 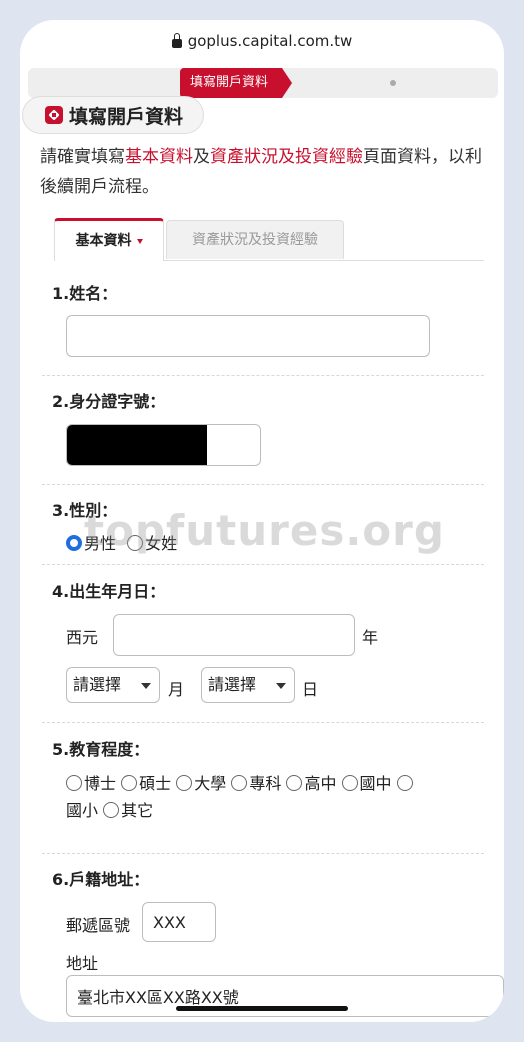 I want to click on birth-month-select: 請選擇, so click(x=113, y=685).